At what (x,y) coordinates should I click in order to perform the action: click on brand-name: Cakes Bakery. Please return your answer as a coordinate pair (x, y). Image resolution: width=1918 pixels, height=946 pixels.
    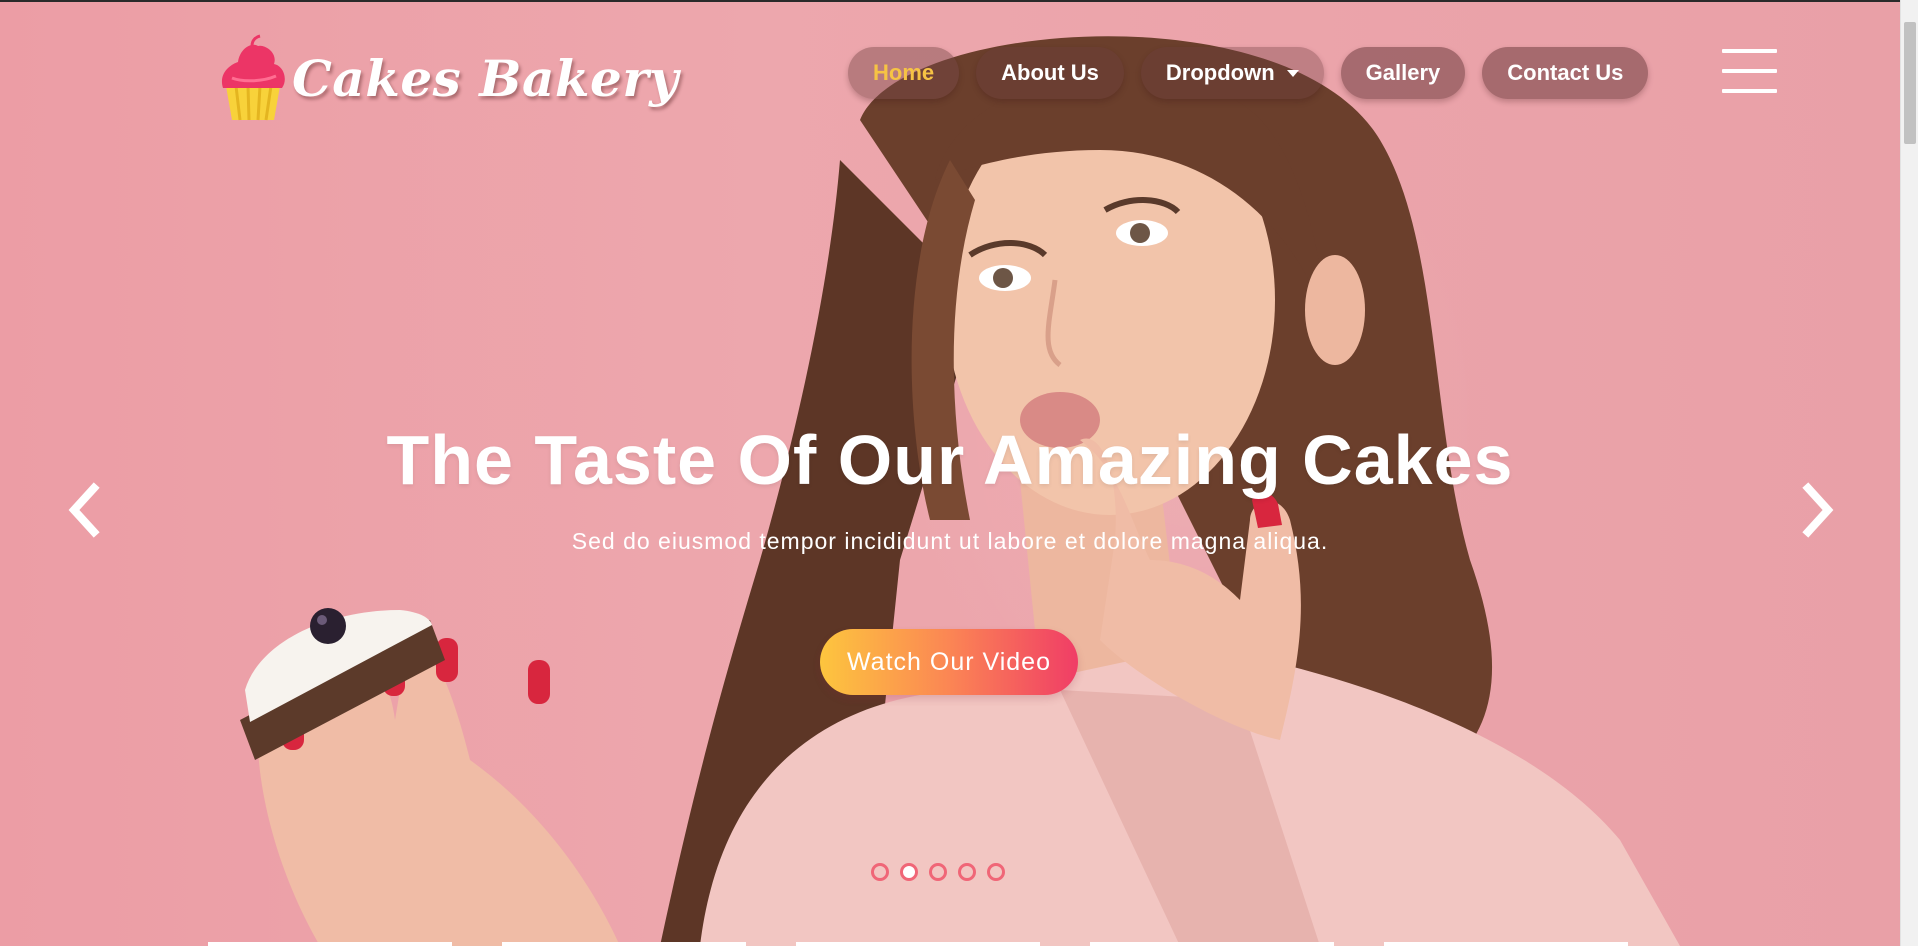
    Looking at the image, I should click on (485, 78).